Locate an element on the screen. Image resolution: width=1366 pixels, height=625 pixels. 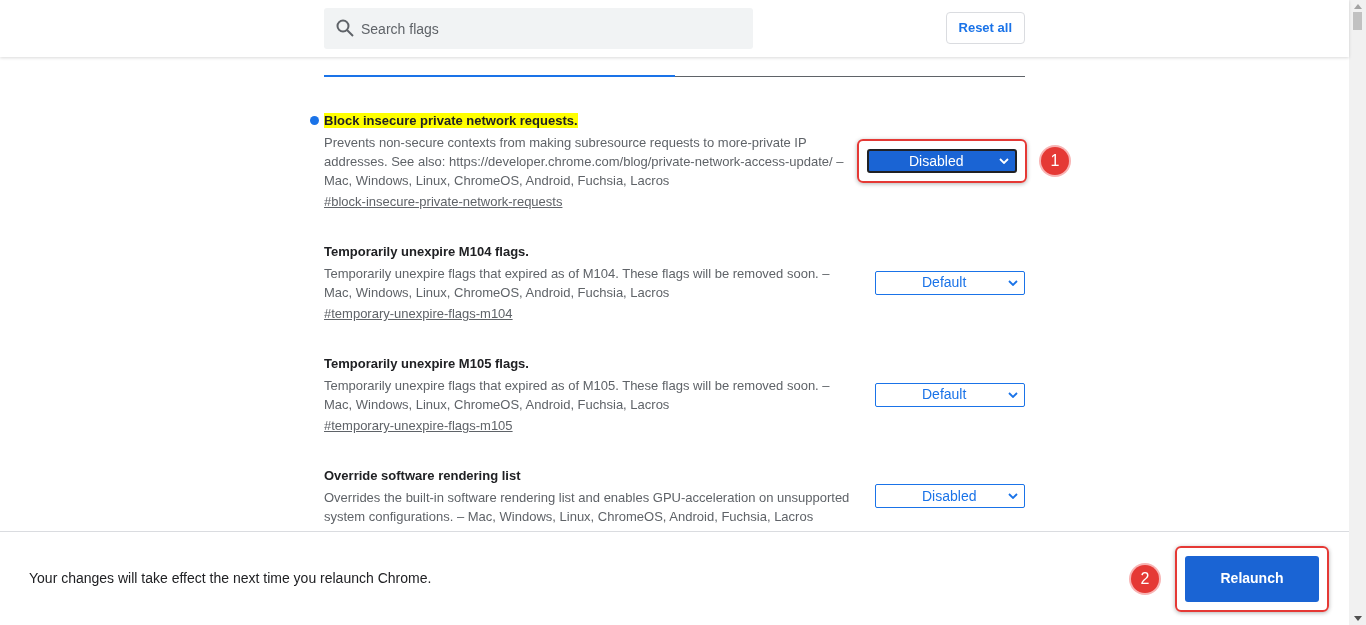
flag-description: Overrides the built-in software rendering list and enables GPU-acceleration on unsupported system configurations. – Mac, Windows, Linux, ChromeOS, Android, Fuchsia, Lacros is located at coordinates (587, 507).